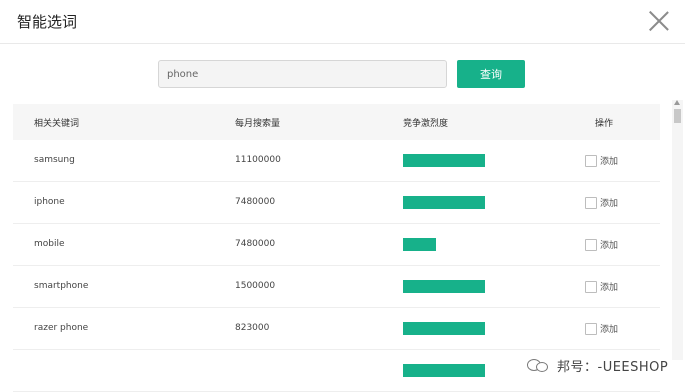  I want to click on table-row: mobile 7480000 添加, so click(336, 245).